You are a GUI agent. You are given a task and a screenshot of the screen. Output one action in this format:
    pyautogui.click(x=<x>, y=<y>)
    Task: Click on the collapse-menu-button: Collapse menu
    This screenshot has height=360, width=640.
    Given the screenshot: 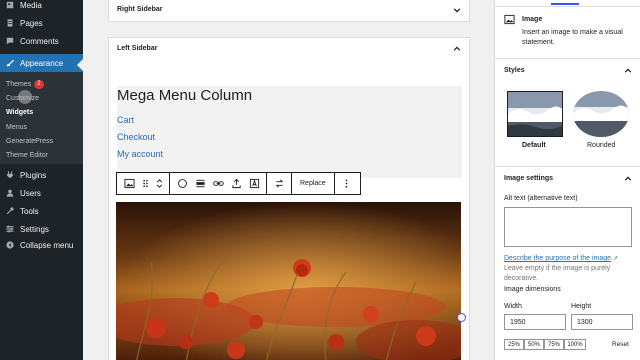 What is the action you would take?
    pyautogui.click(x=41, y=245)
    